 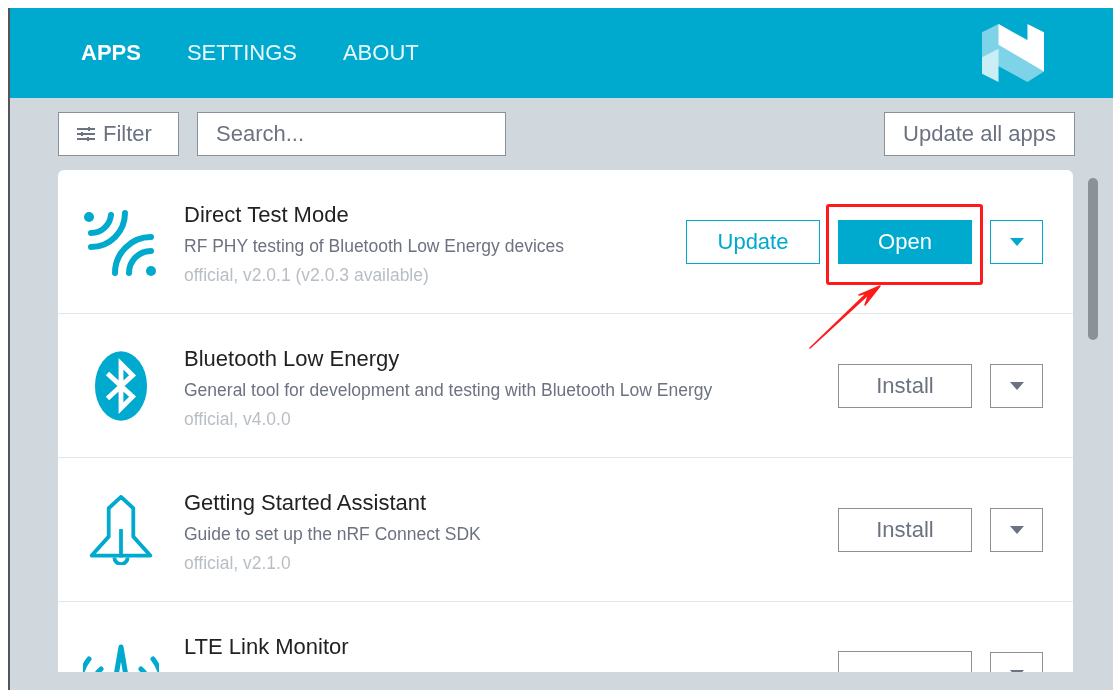 I want to click on app-name: Bluetooth Low Energy, so click(x=292, y=359).